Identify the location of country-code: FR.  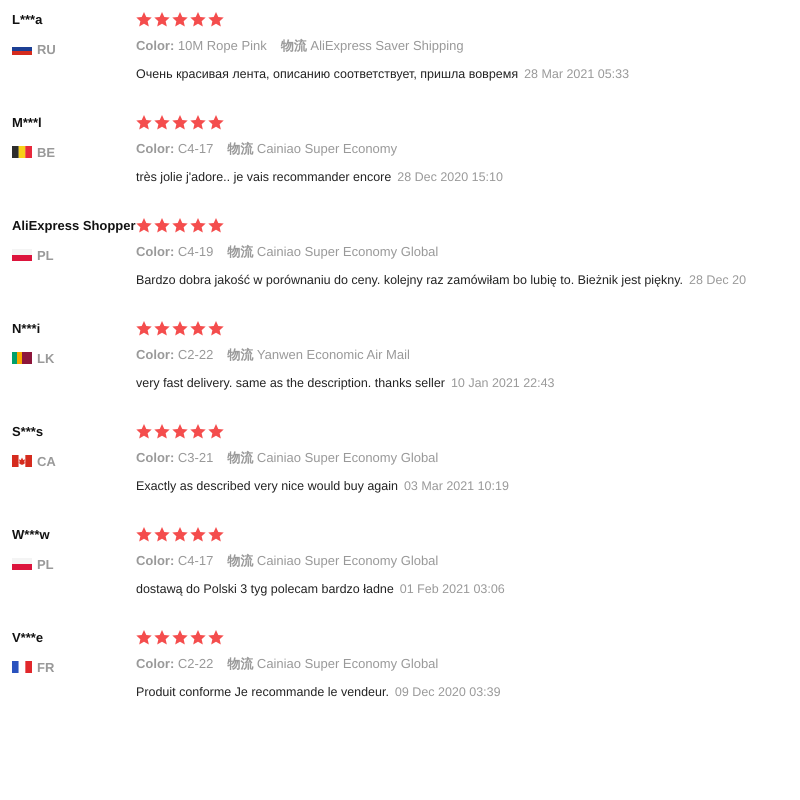
(45, 667).